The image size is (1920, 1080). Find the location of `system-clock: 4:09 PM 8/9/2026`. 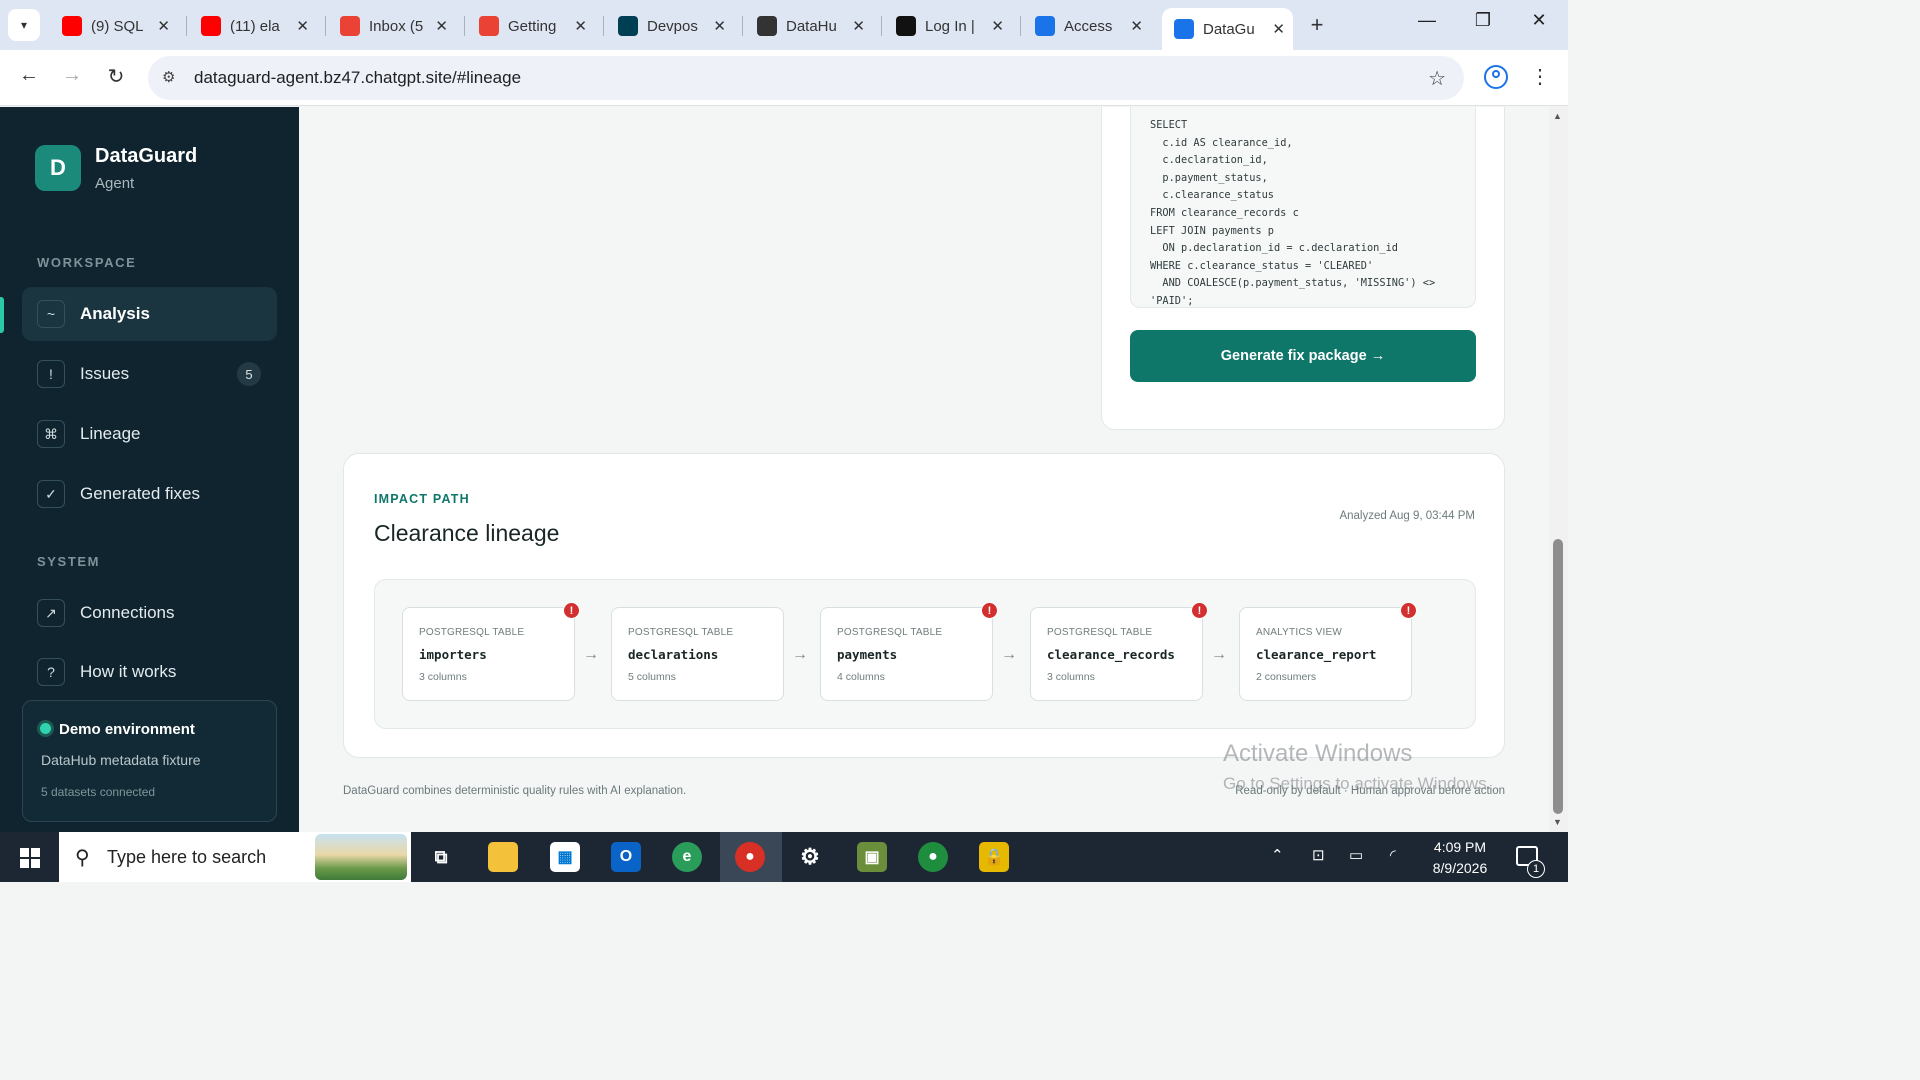

system-clock: 4:09 PM 8/9/2026 is located at coordinates (1460, 858).